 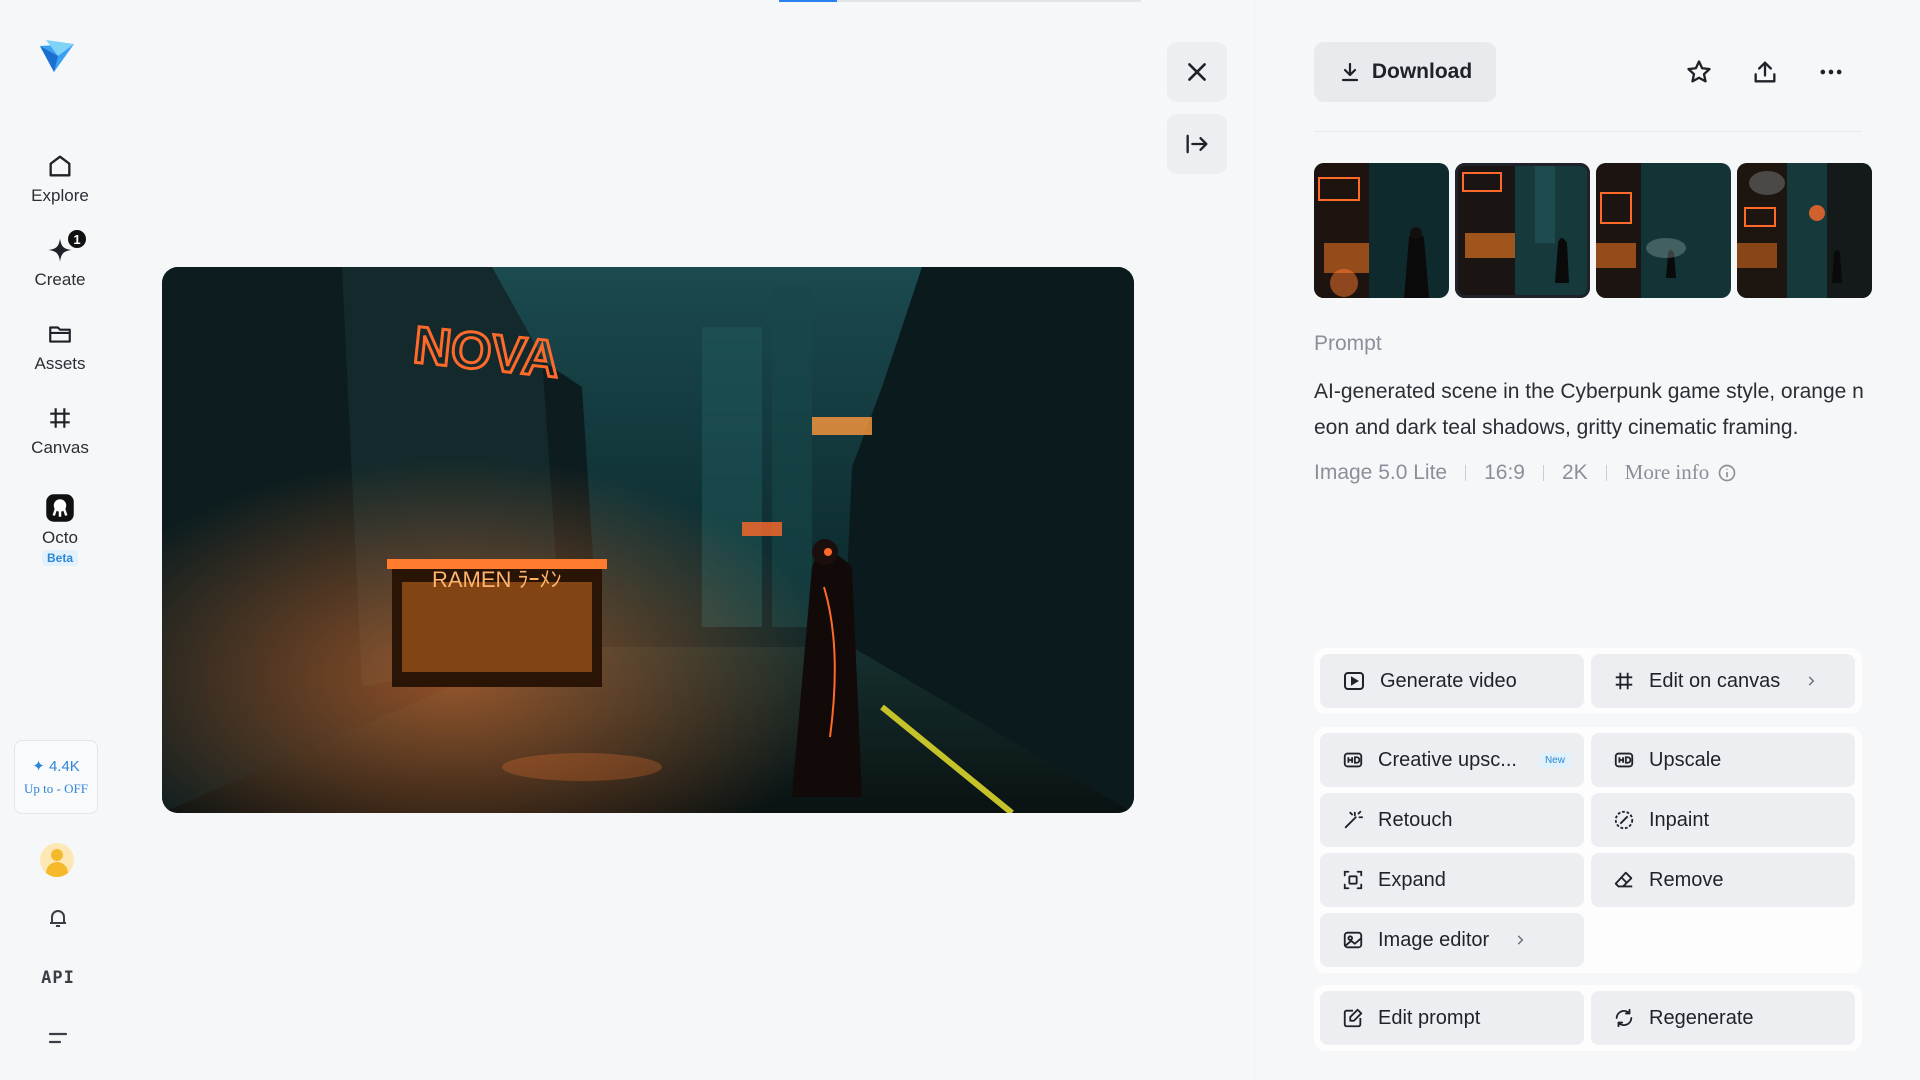 What do you see at coordinates (1574, 472) in the screenshot?
I see `resolution: 2K` at bounding box center [1574, 472].